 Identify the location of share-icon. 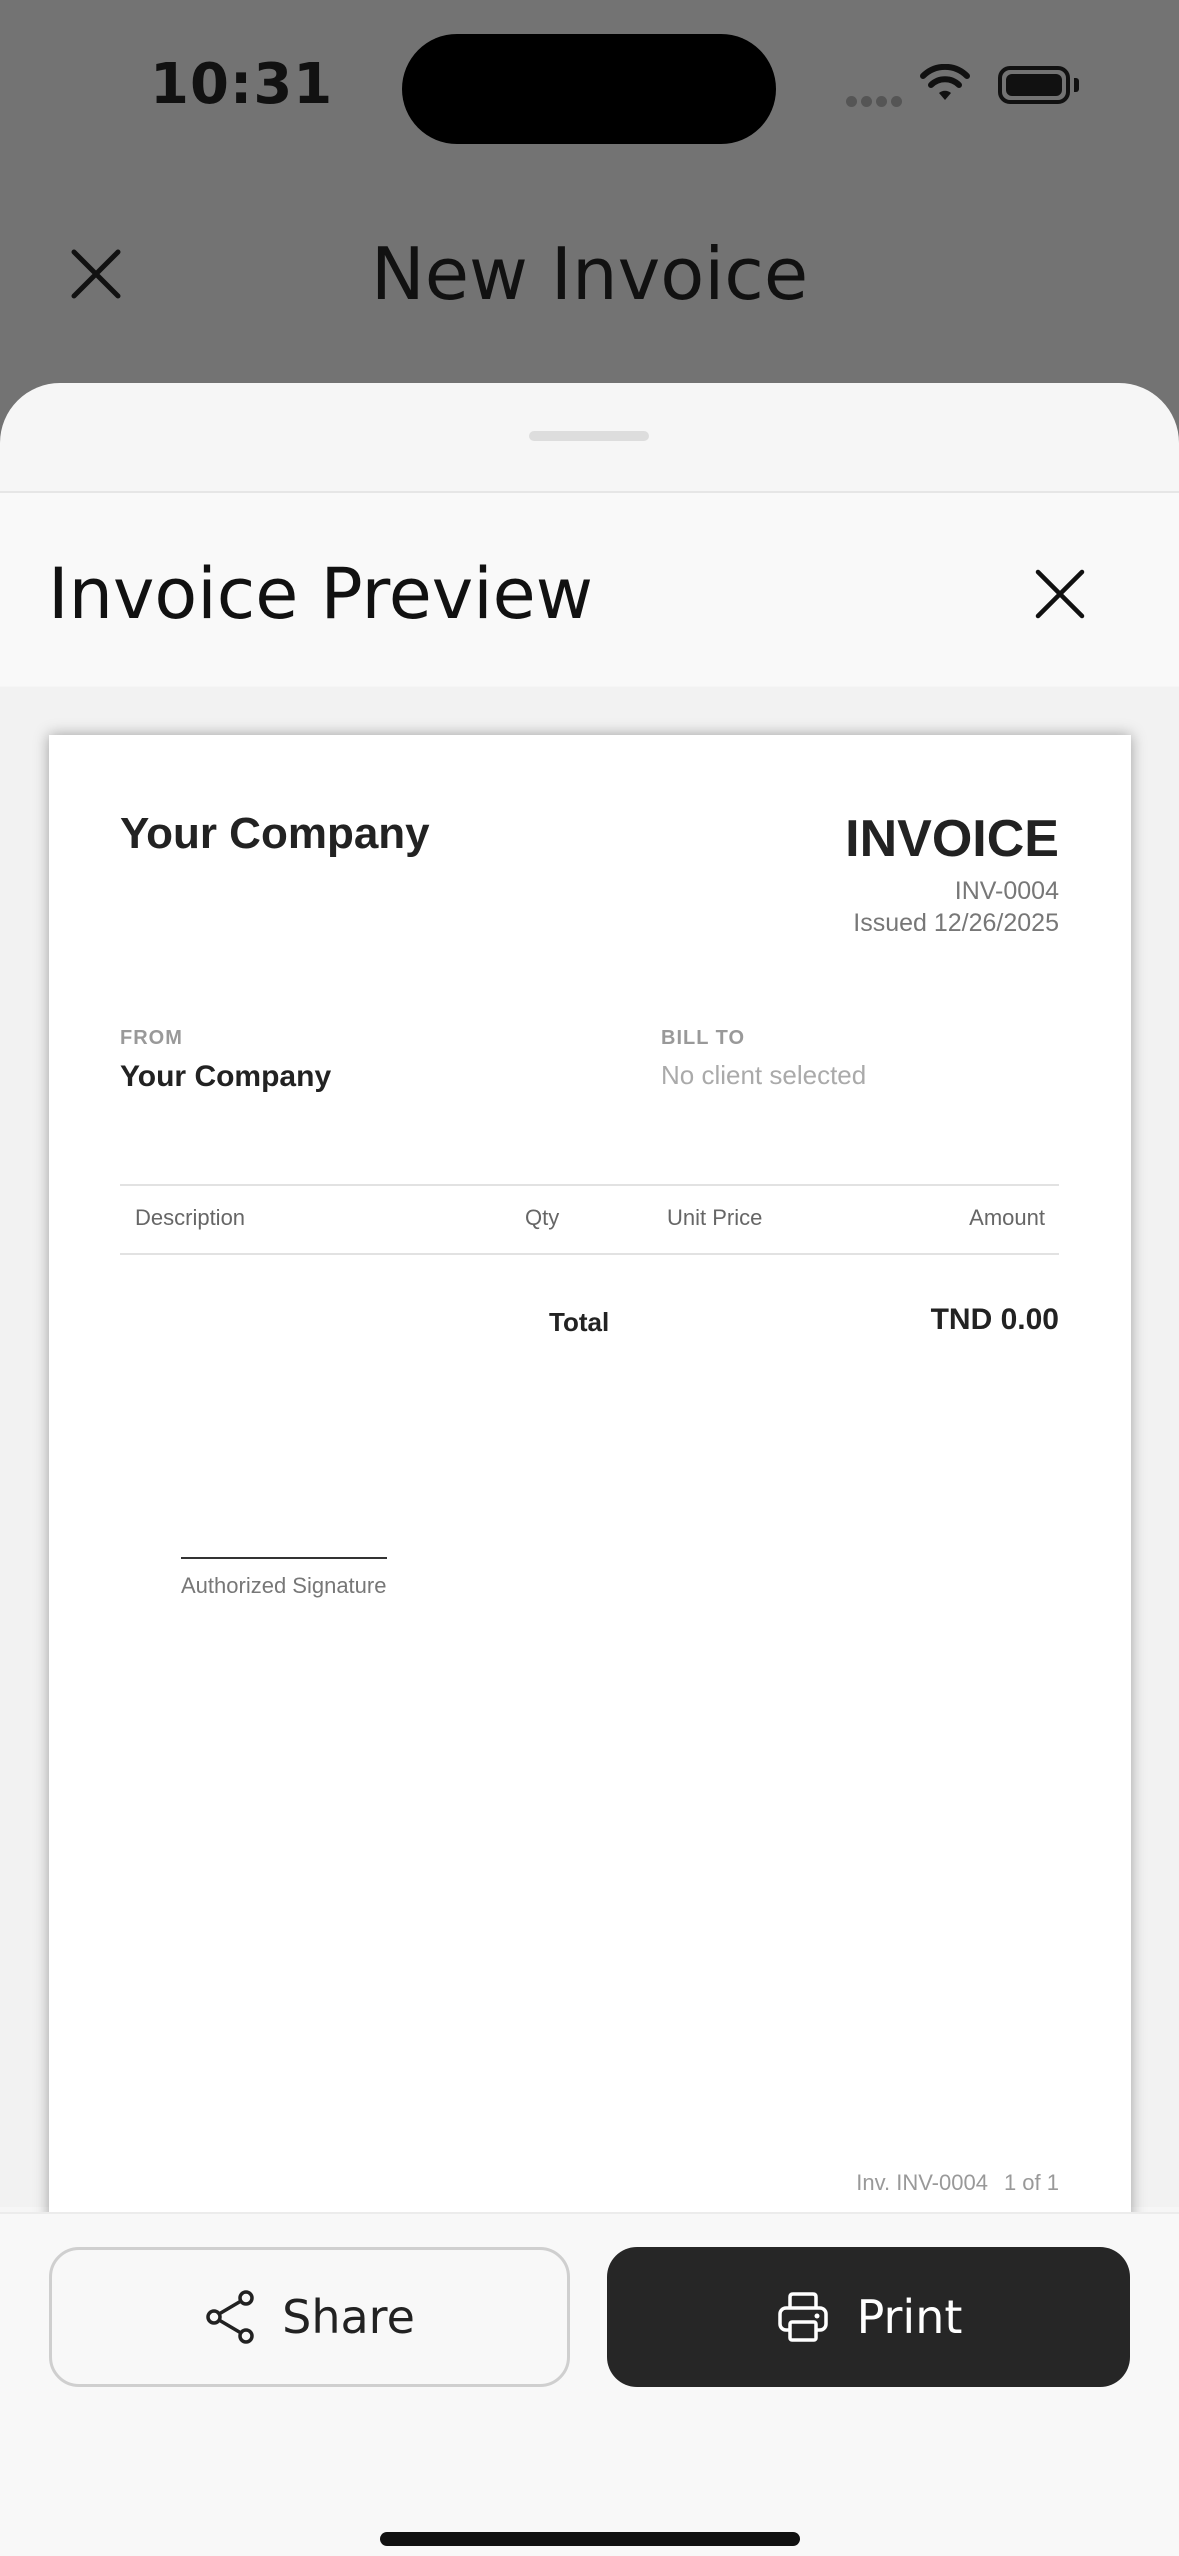
(230, 2317).